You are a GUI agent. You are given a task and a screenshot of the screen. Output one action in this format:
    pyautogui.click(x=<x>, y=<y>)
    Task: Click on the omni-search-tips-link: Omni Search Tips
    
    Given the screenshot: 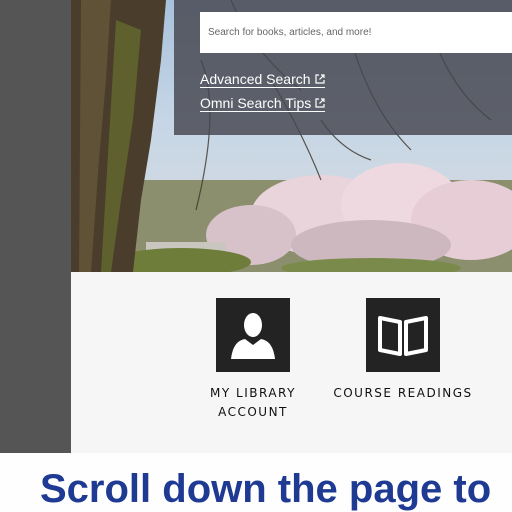 What is the action you would take?
    pyautogui.click(x=263, y=103)
    